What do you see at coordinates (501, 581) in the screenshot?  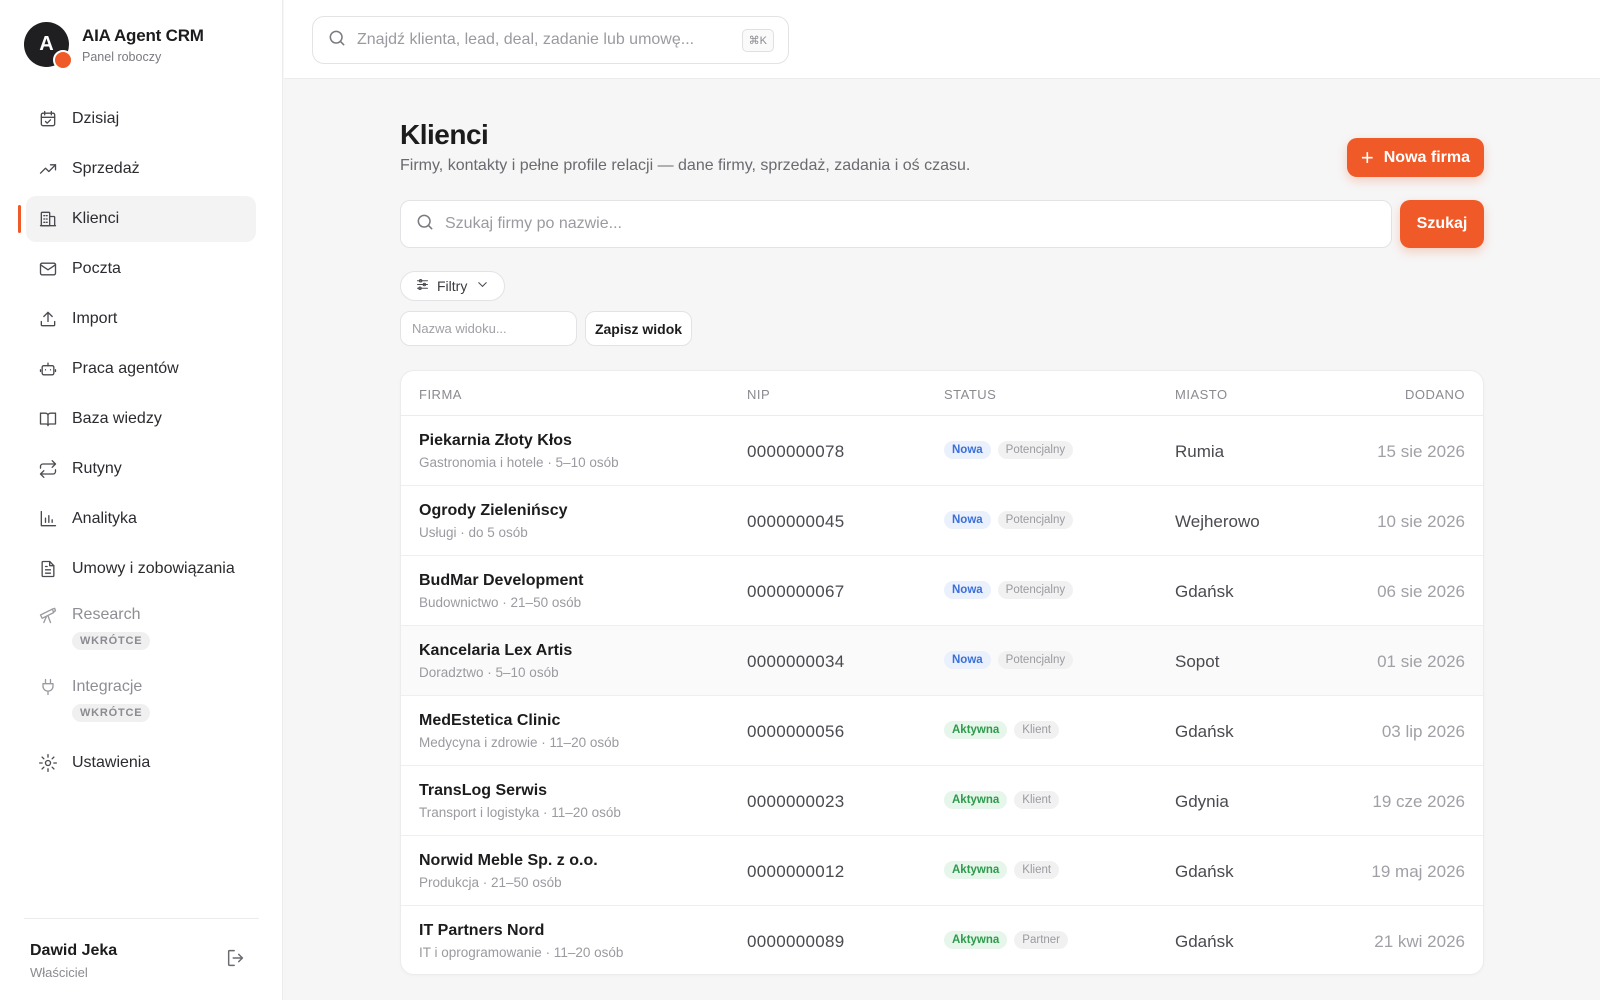 I see `company-name: BudMar Development` at bounding box center [501, 581].